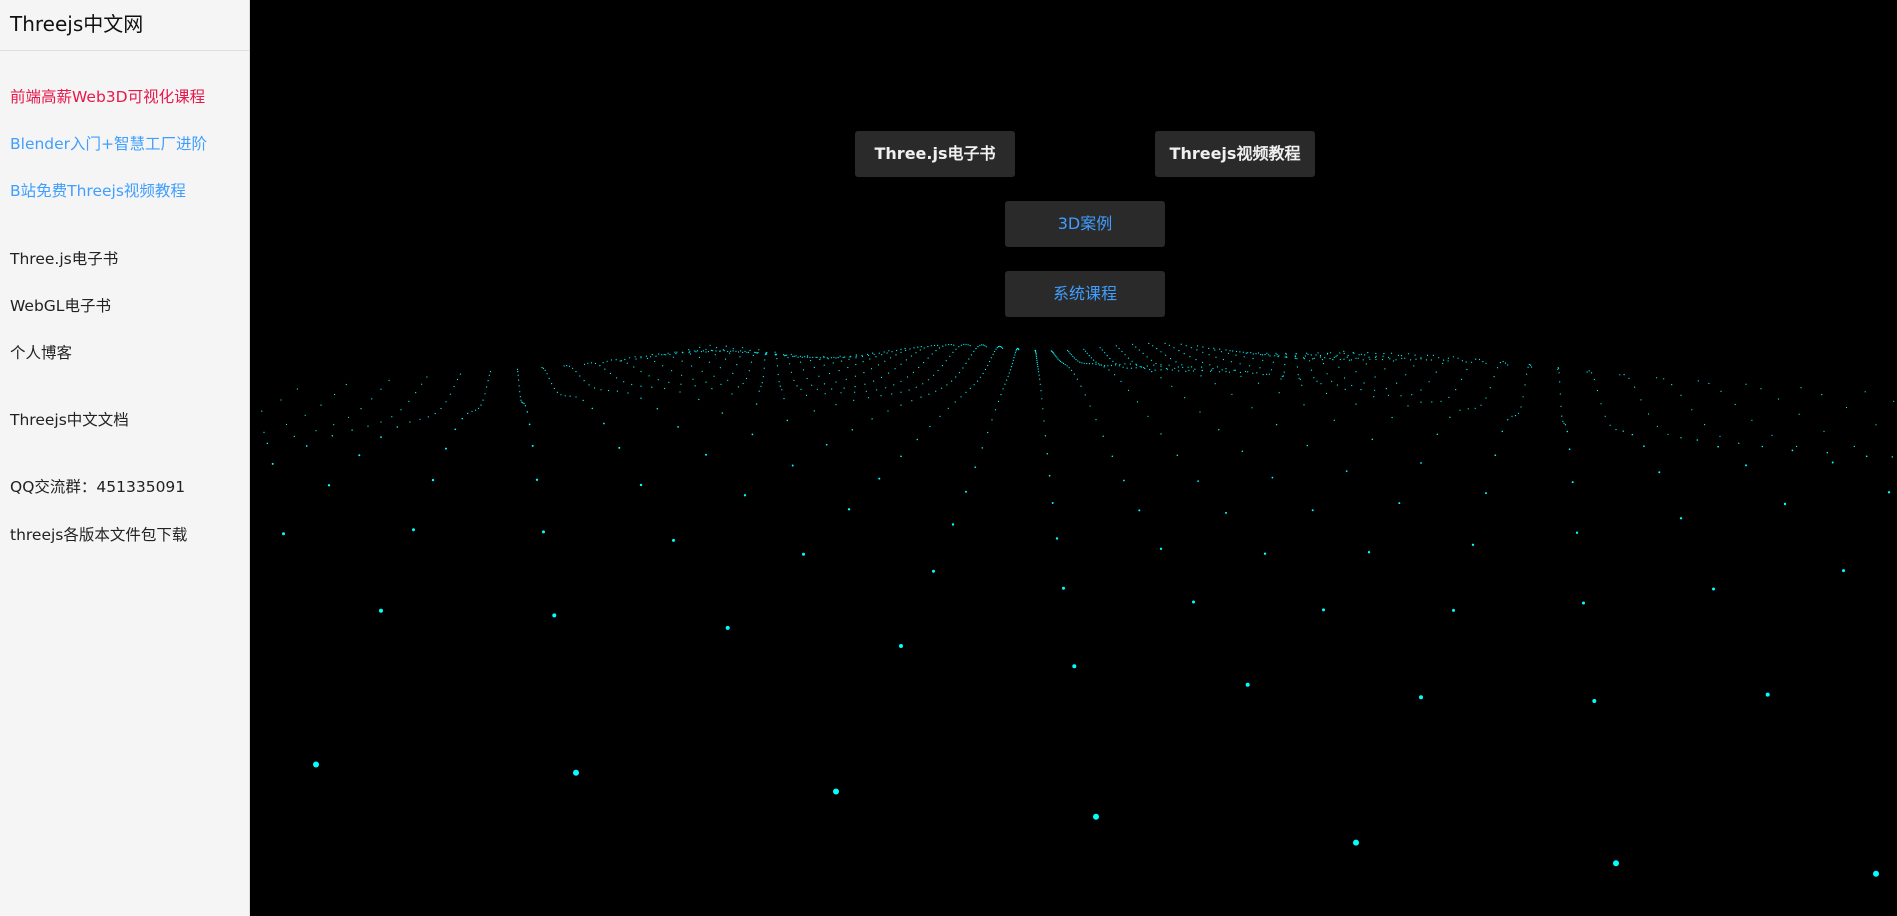 Image resolution: width=1897 pixels, height=916 pixels. What do you see at coordinates (107, 96) in the screenshot?
I see `link-web3d-course: 前端高薪Web3D可视化课程` at bounding box center [107, 96].